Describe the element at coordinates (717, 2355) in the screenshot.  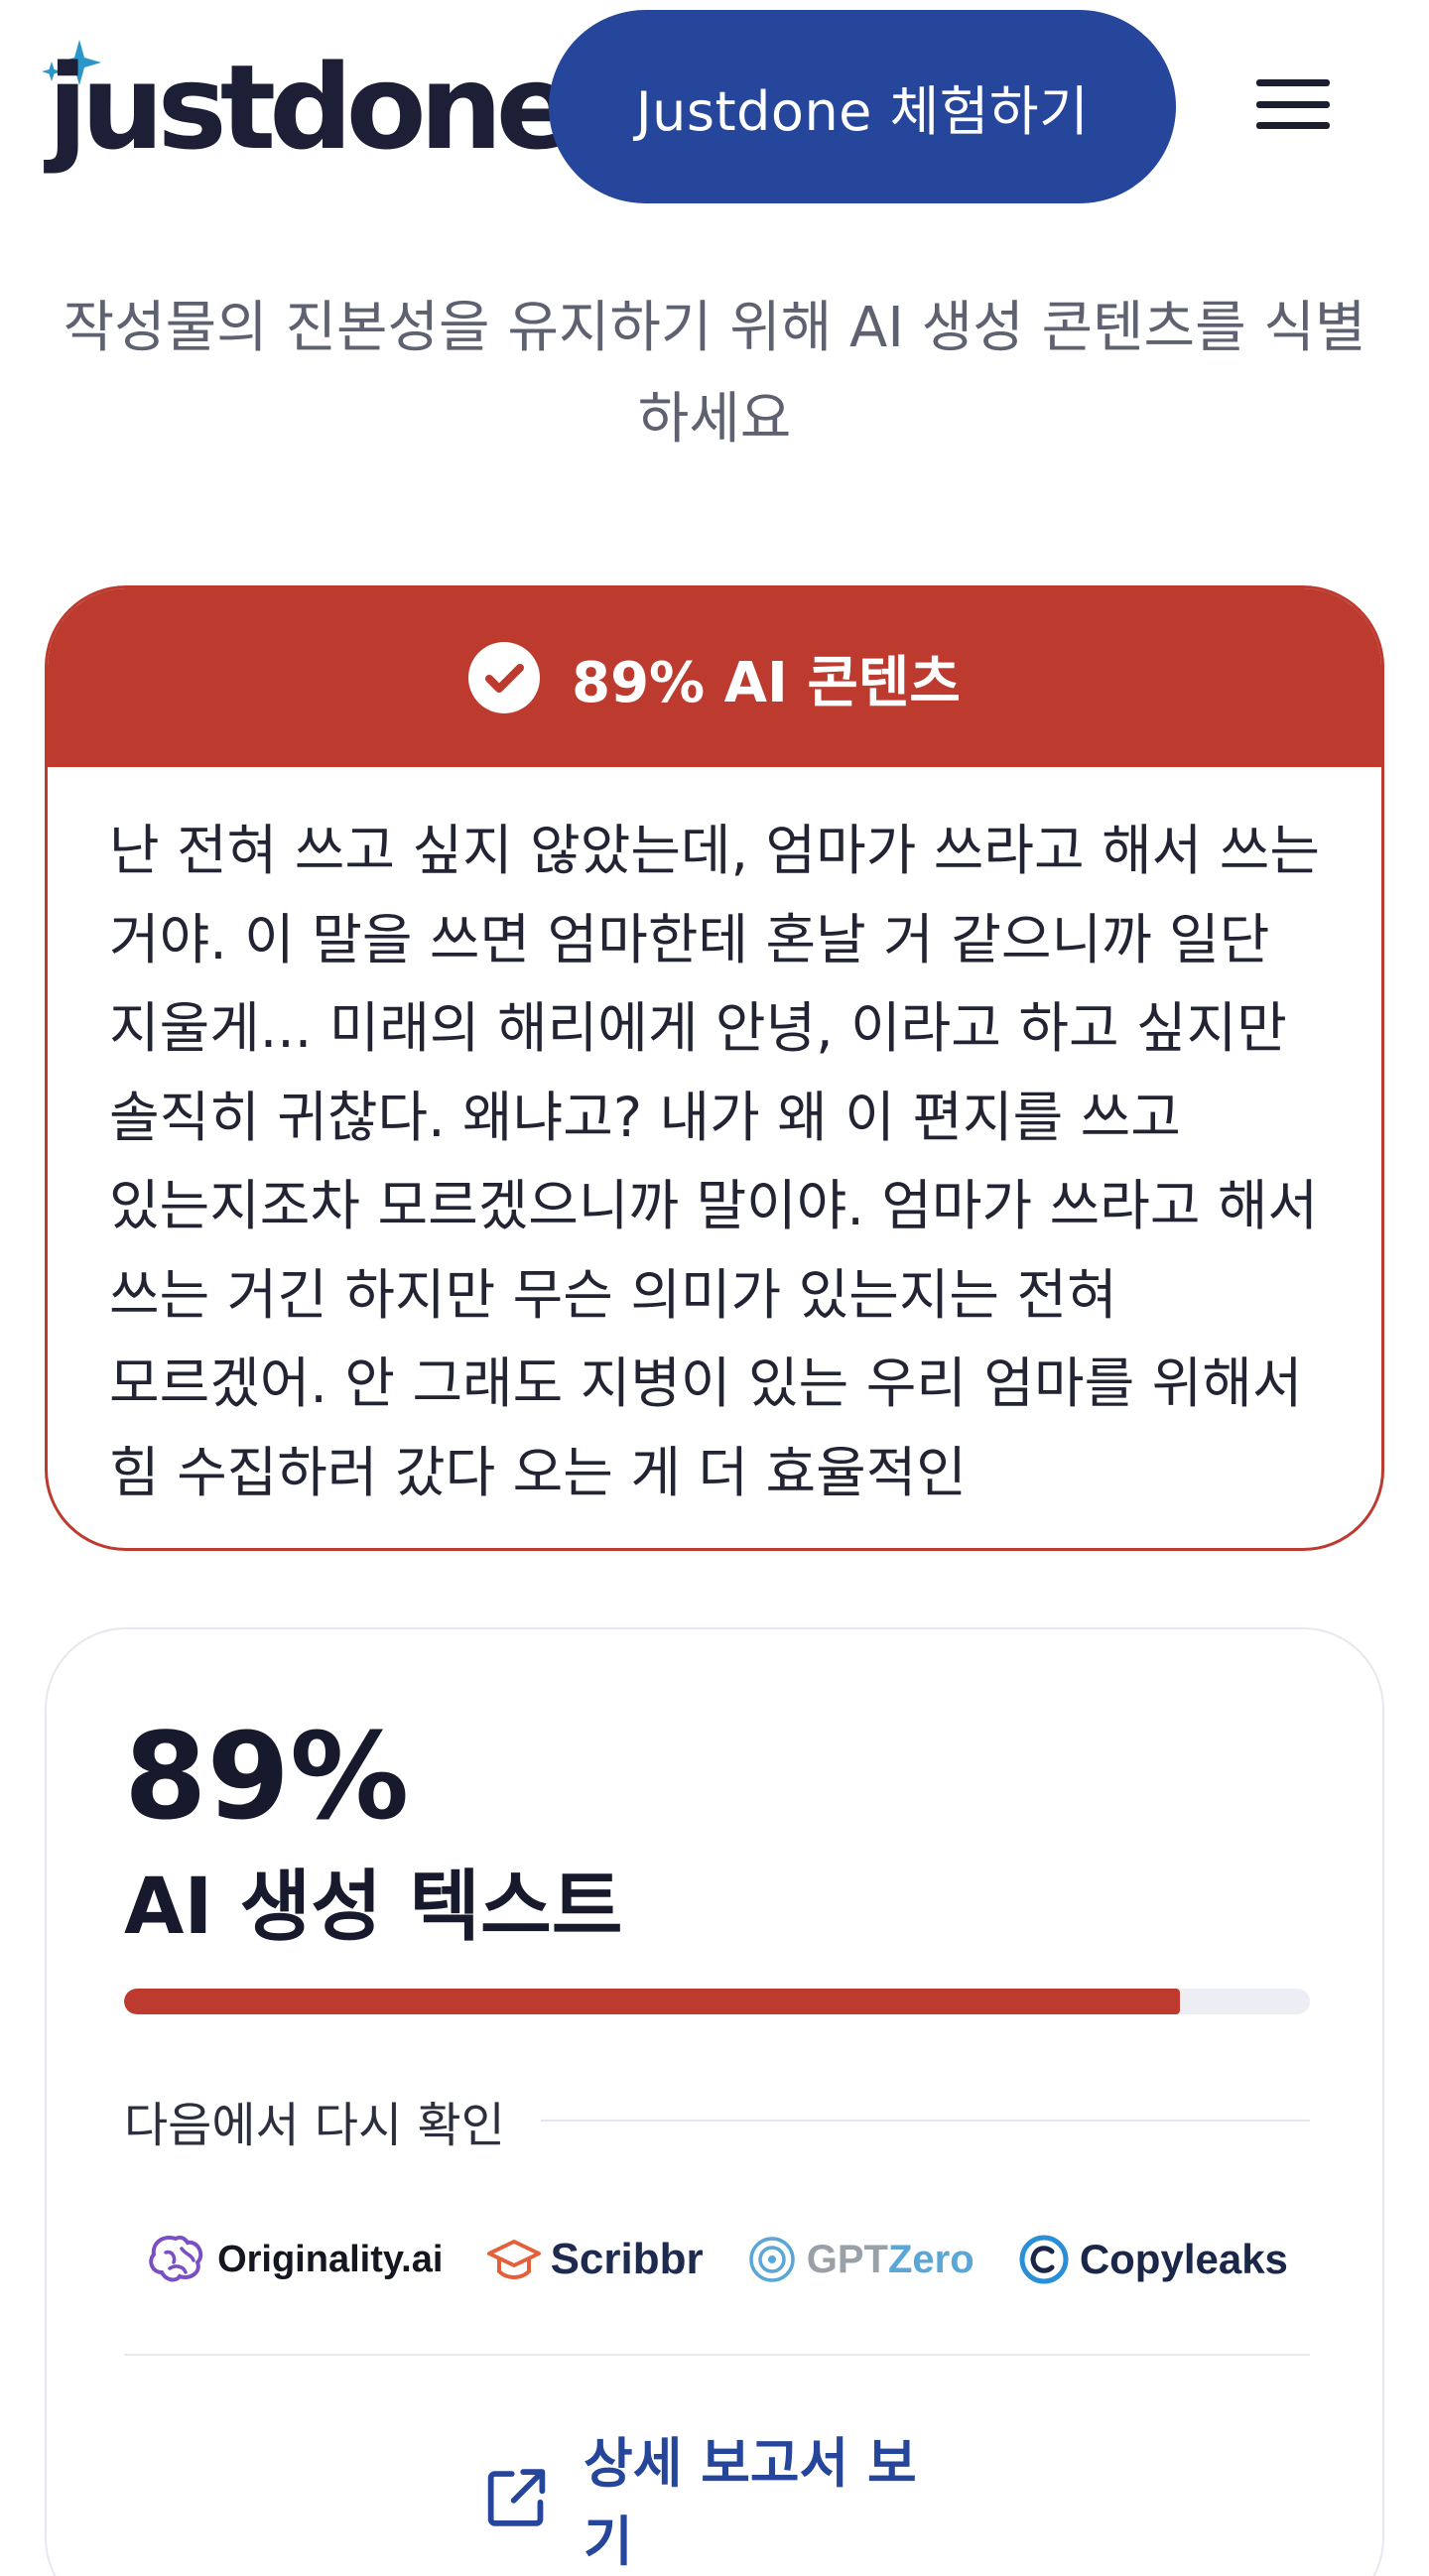
I see `section-divider` at that location.